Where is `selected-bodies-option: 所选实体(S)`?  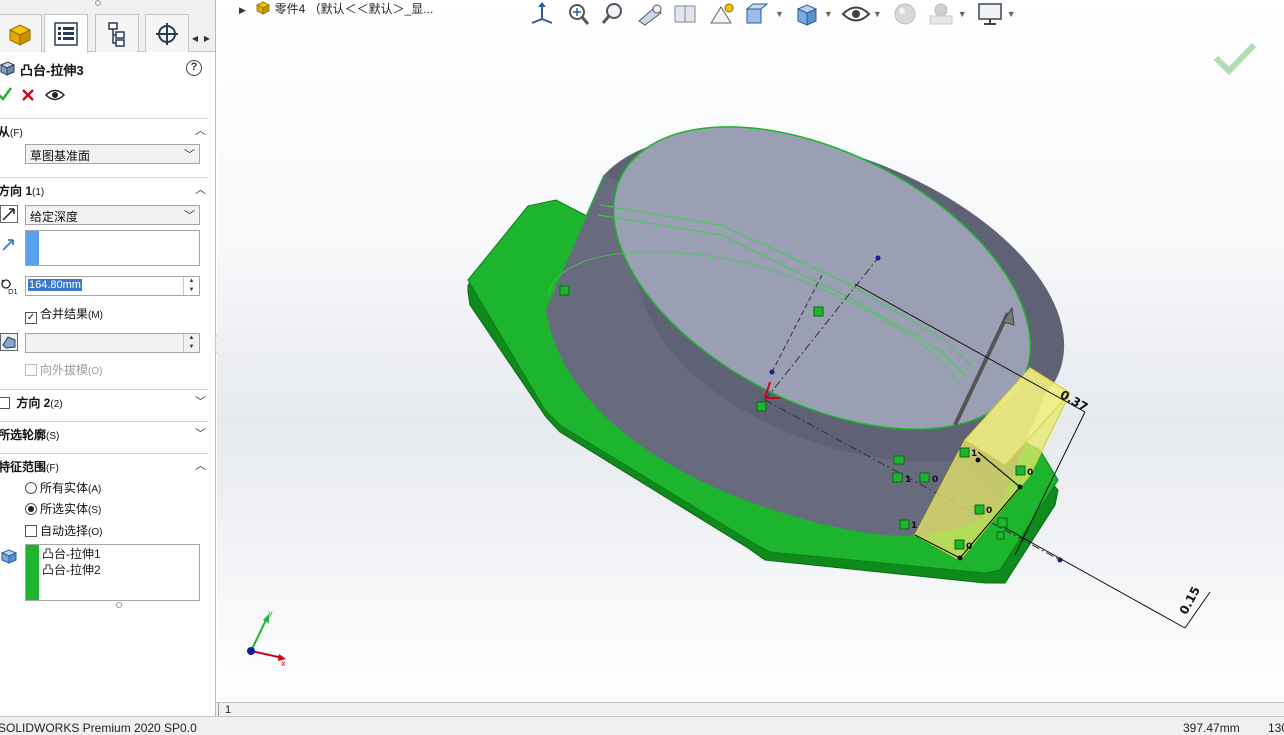 selected-bodies-option: 所选实体(S) is located at coordinates (63, 508).